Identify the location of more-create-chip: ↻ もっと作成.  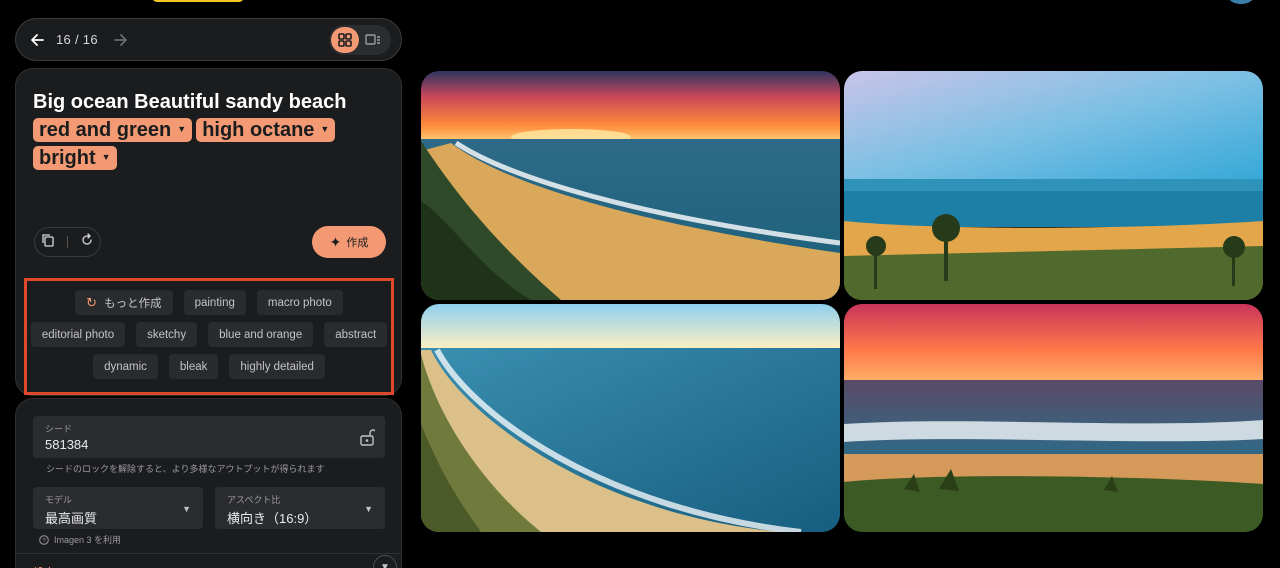
(124, 302).